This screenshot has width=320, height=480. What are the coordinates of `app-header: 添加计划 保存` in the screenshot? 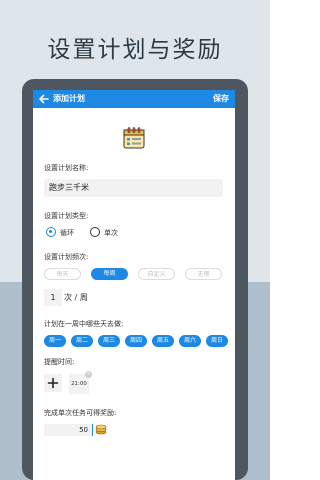 It's located at (134, 99).